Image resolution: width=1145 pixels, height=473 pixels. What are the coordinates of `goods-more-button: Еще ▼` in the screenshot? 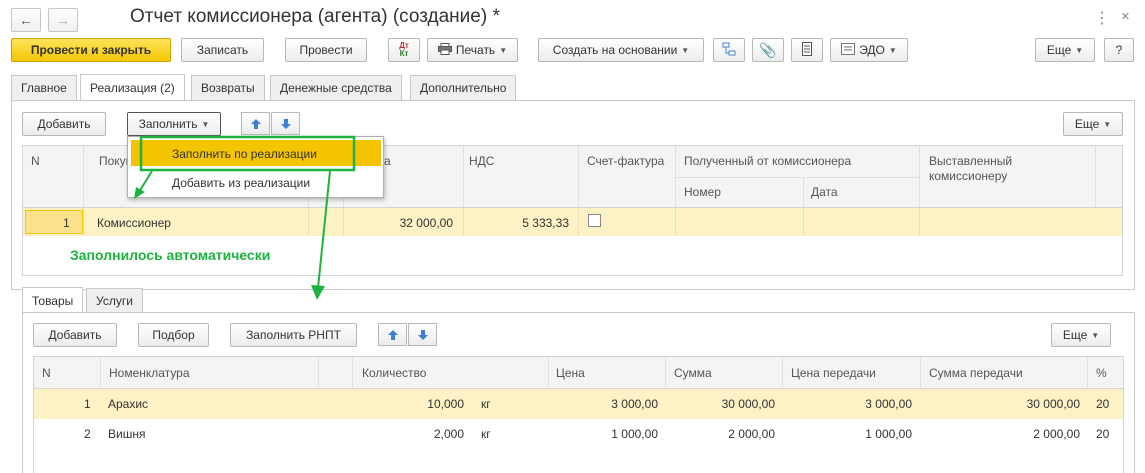 It's located at (1081, 335).